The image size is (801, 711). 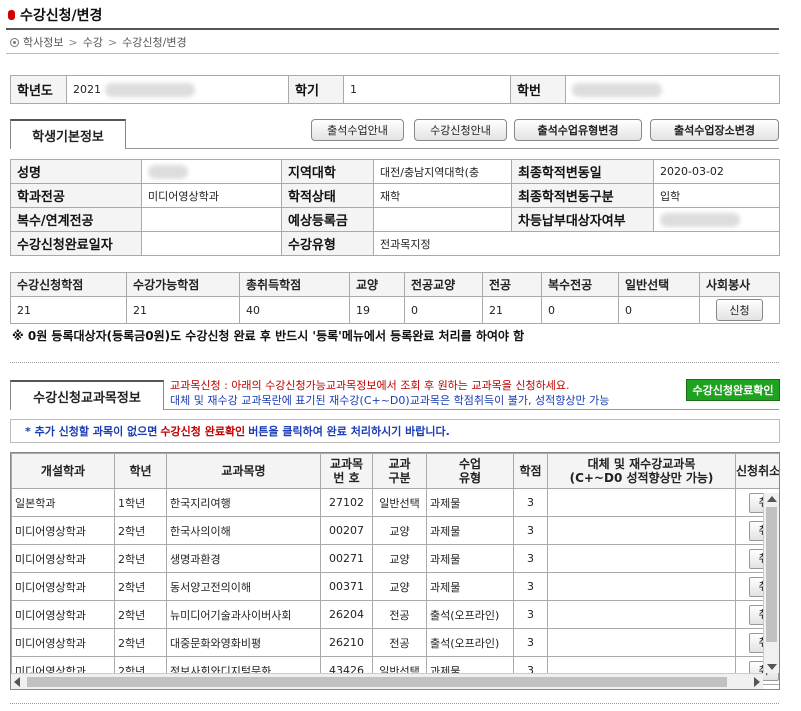 What do you see at coordinates (243, 530) in the screenshot?
I see `course-name: 한국사의이해` at bounding box center [243, 530].